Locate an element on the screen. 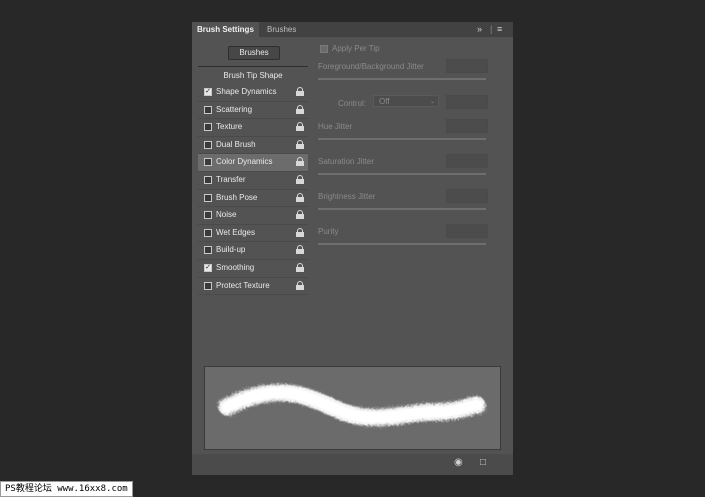  apply-per-tip-option: Apply Per Tip is located at coordinates (348, 48).